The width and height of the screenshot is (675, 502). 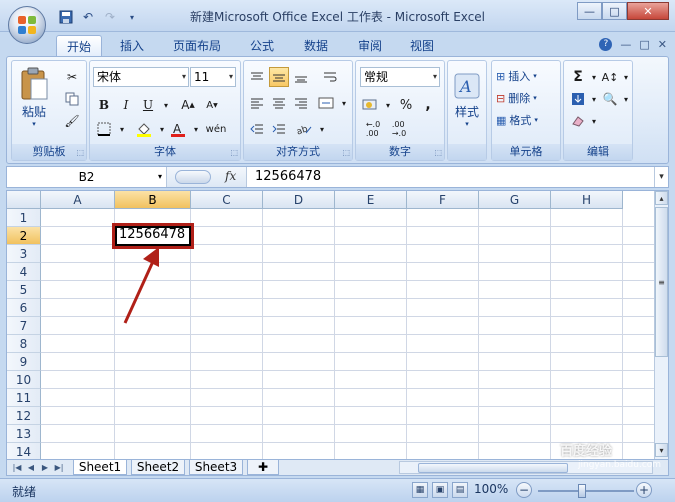 I want to click on formula-input: 12566478, so click(x=288, y=176).